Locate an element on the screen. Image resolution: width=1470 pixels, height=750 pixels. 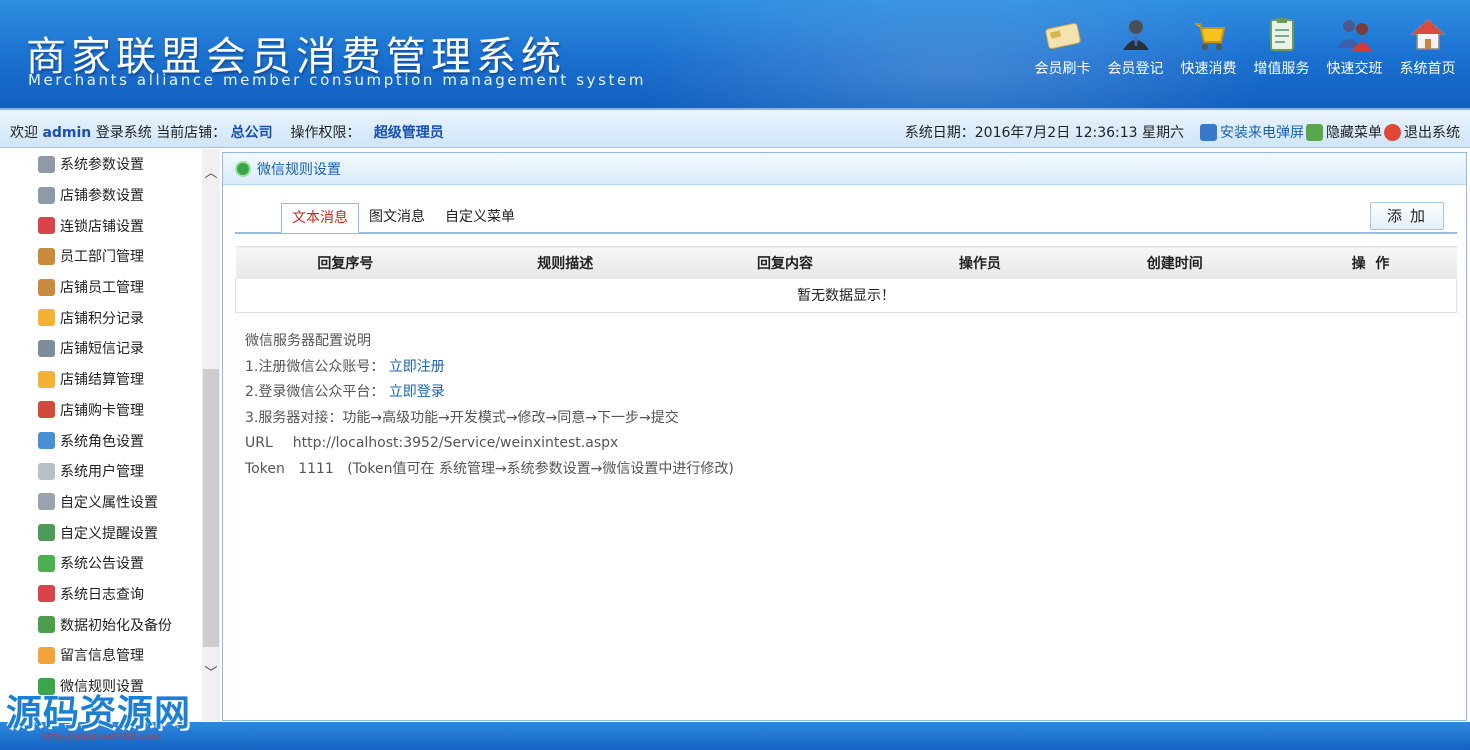
hide-menu-link: 隐藏菜单 is located at coordinates (1344, 132).